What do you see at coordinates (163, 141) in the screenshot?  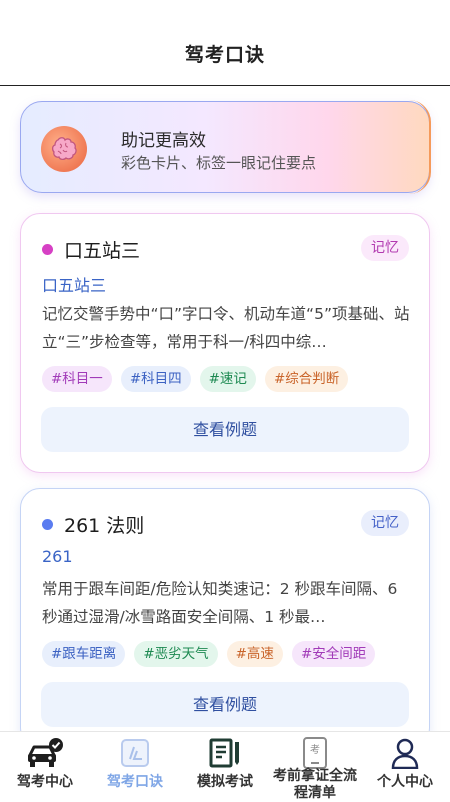 I see `banner-title: 助记更高效` at bounding box center [163, 141].